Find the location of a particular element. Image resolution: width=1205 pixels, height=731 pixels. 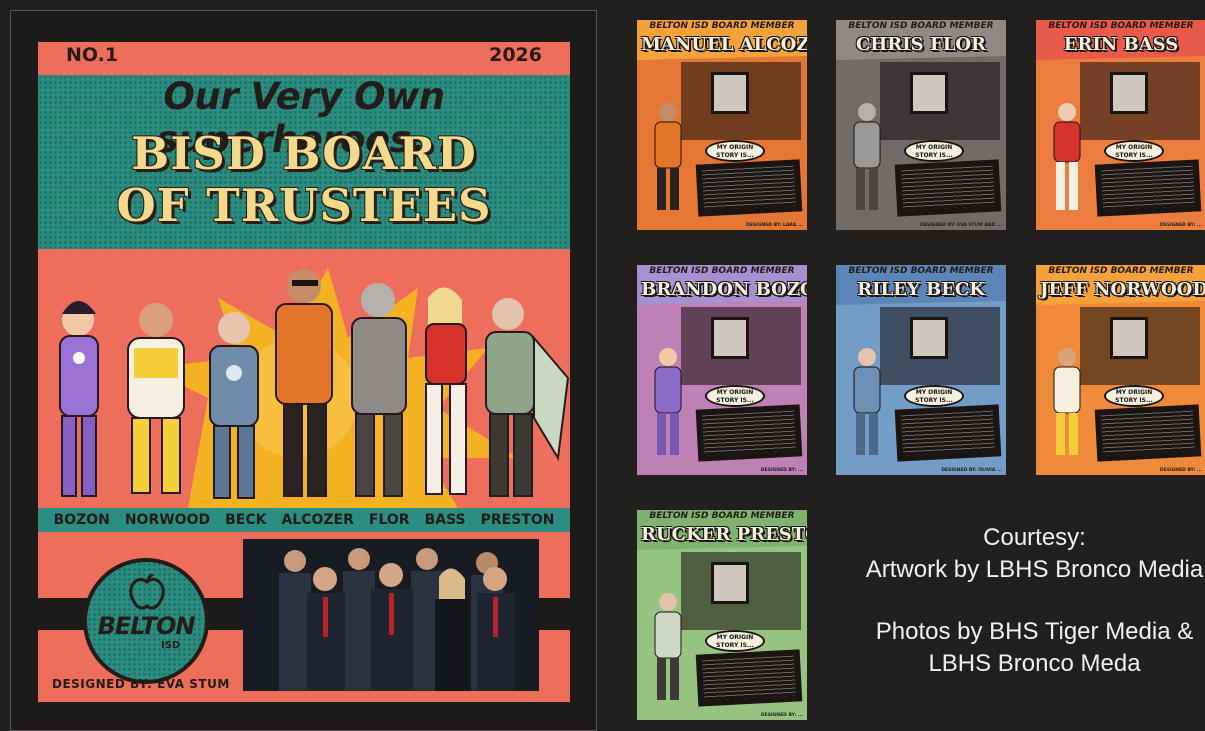

thumb-member-name: RUCKER PRESTON is located at coordinates (724, 534).